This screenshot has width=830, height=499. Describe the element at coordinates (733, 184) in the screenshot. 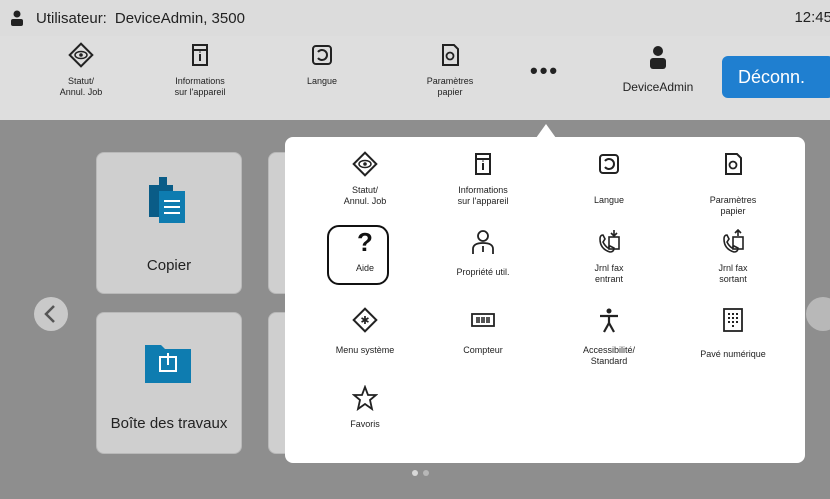

I see `menu-item-paper-settings: Paramètres papier` at that location.